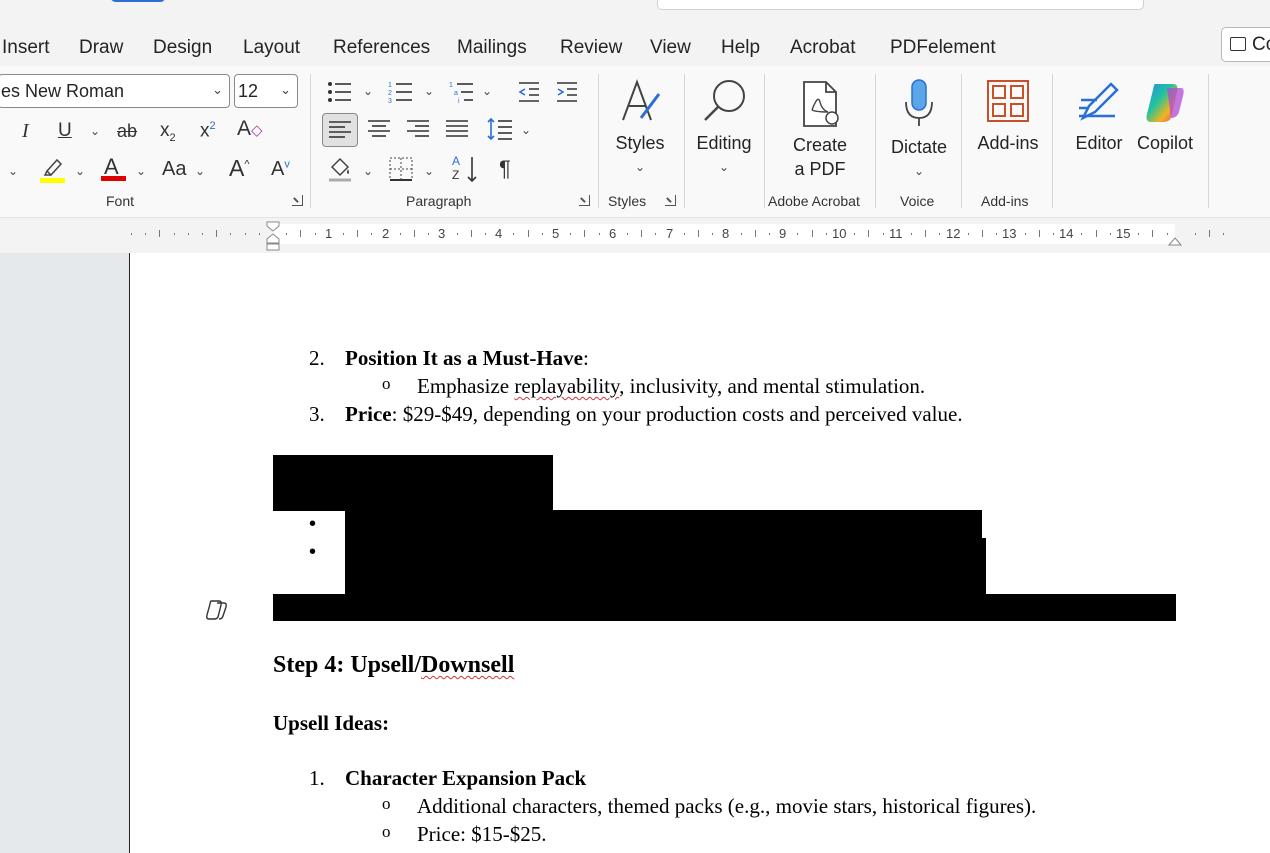 The width and height of the screenshot is (1270, 853). I want to click on create-pdf-button: Create a PDF, so click(820, 132).